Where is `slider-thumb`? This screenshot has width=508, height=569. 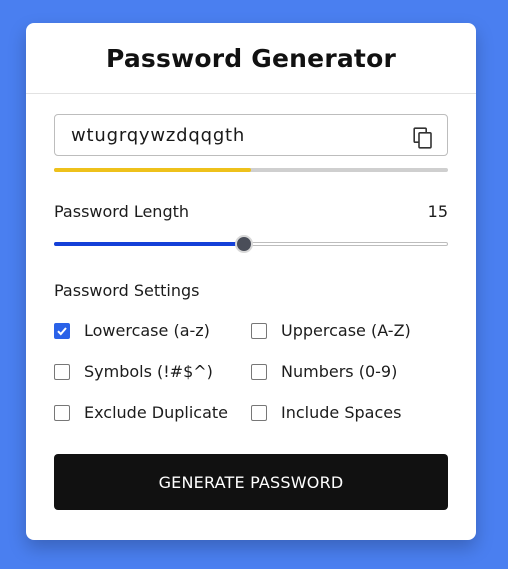 slider-thumb is located at coordinates (244, 244).